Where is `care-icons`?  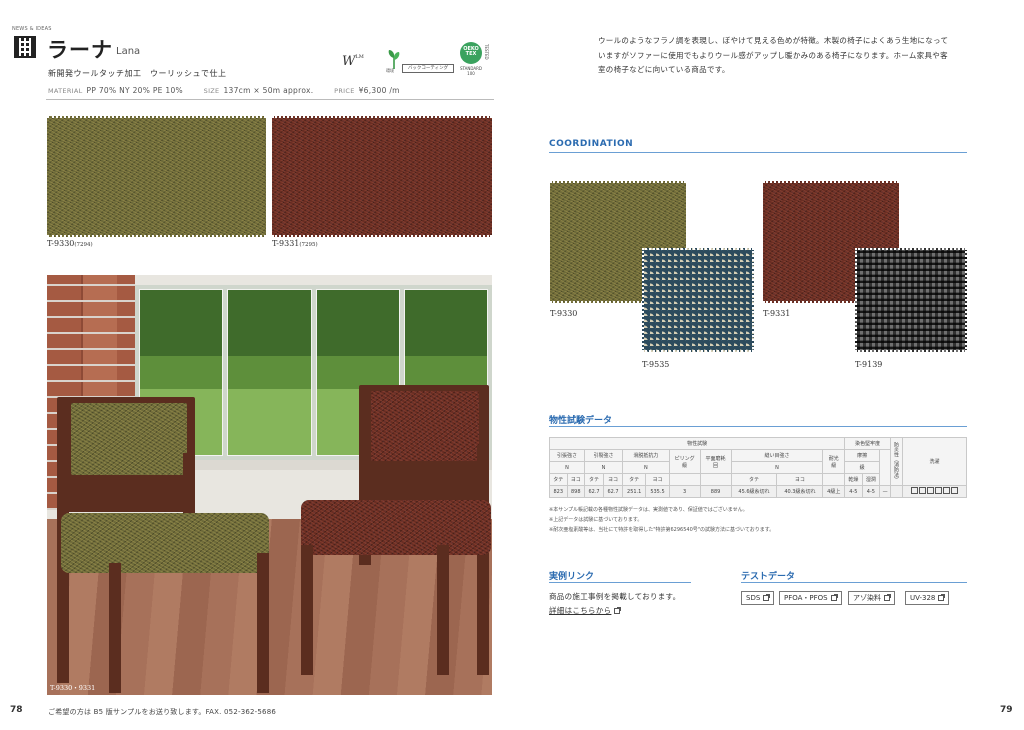
care-icons is located at coordinates (934, 491).